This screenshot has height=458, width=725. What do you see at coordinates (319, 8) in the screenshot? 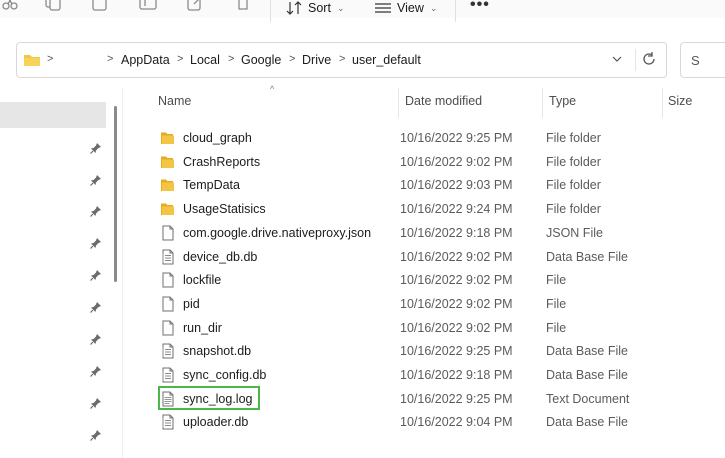
I see `sort-label: Sort` at bounding box center [319, 8].